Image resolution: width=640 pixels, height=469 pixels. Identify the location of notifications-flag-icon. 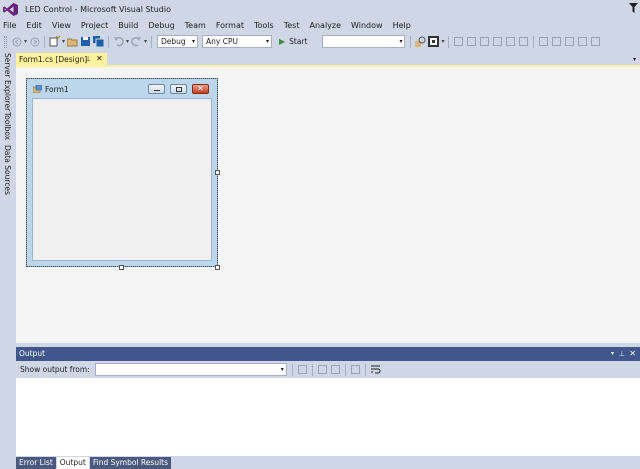
(633, 8).